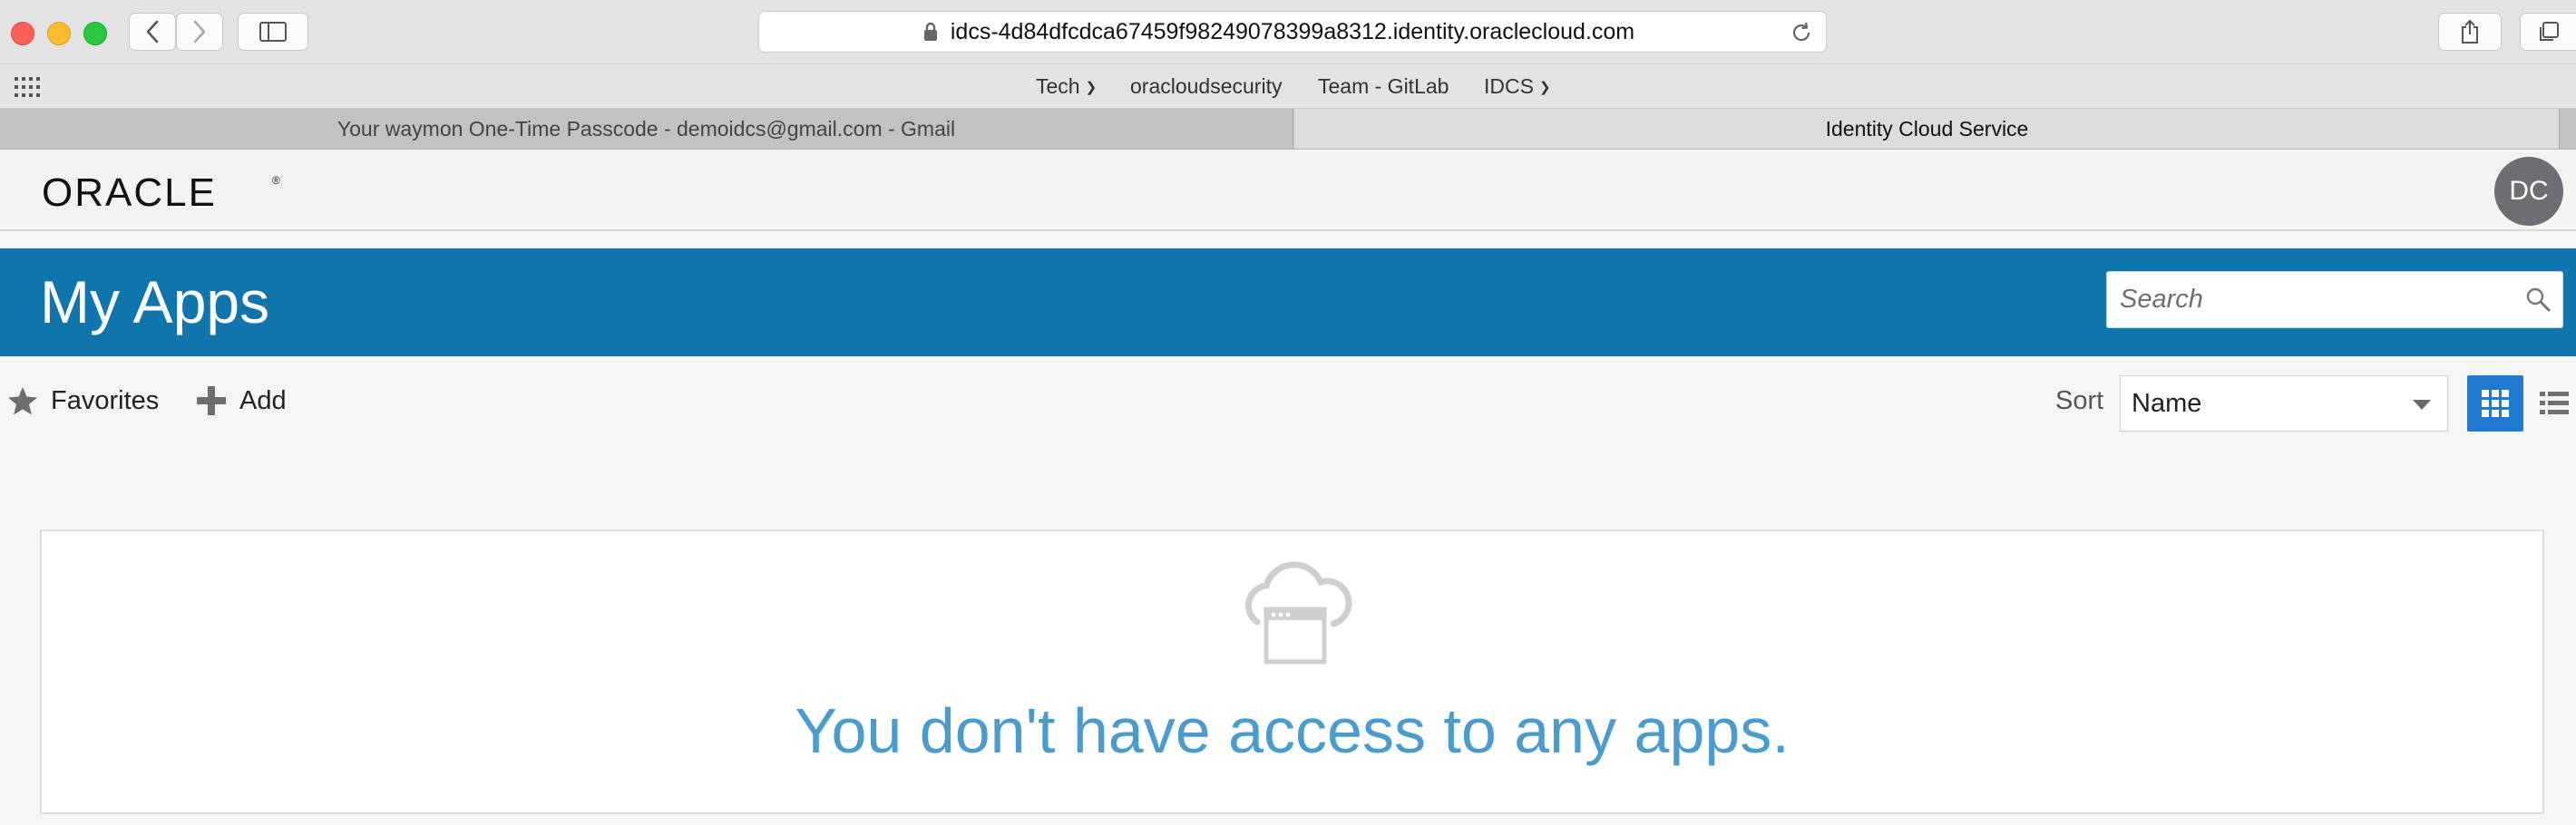 The image size is (2576, 825). I want to click on app-header: ORACLE ® DC, so click(1288, 190).